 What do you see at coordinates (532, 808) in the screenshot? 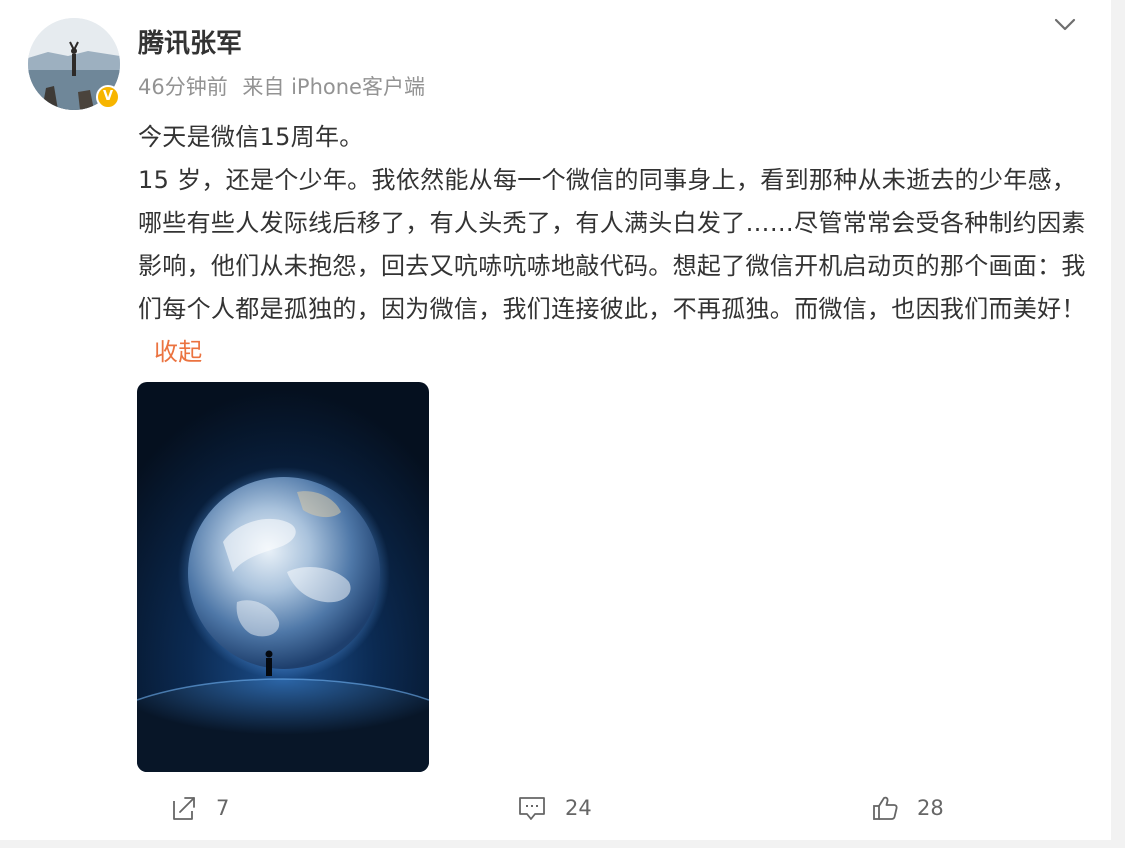
I see `comment-icon` at bounding box center [532, 808].